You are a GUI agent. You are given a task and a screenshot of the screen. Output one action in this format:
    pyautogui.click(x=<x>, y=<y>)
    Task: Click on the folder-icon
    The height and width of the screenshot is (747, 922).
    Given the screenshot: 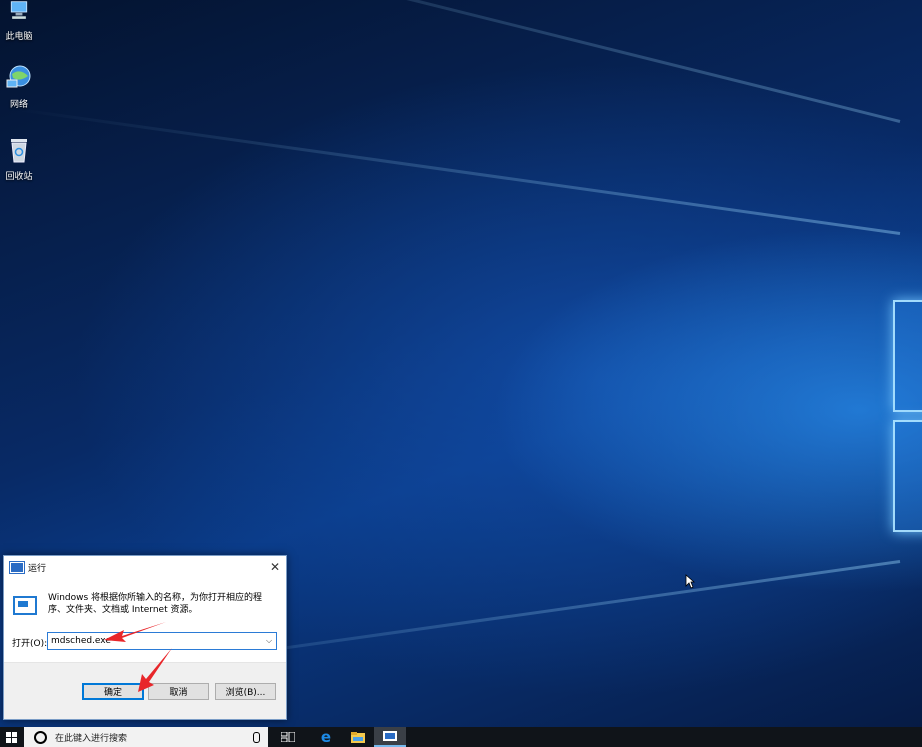 What is the action you would take?
    pyautogui.click(x=358, y=737)
    